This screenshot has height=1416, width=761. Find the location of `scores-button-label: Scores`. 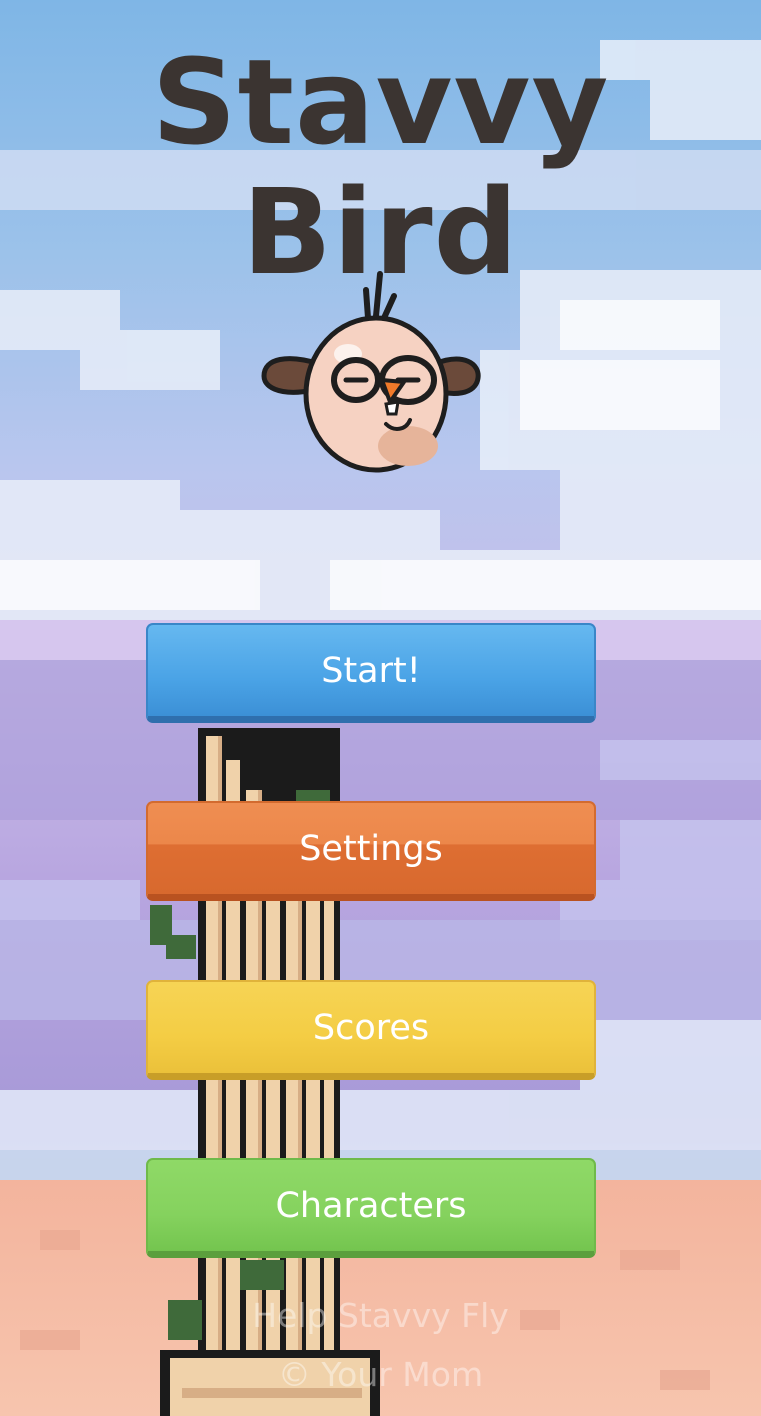

scores-button-label: Scores is located at coordinates (371, 1027).